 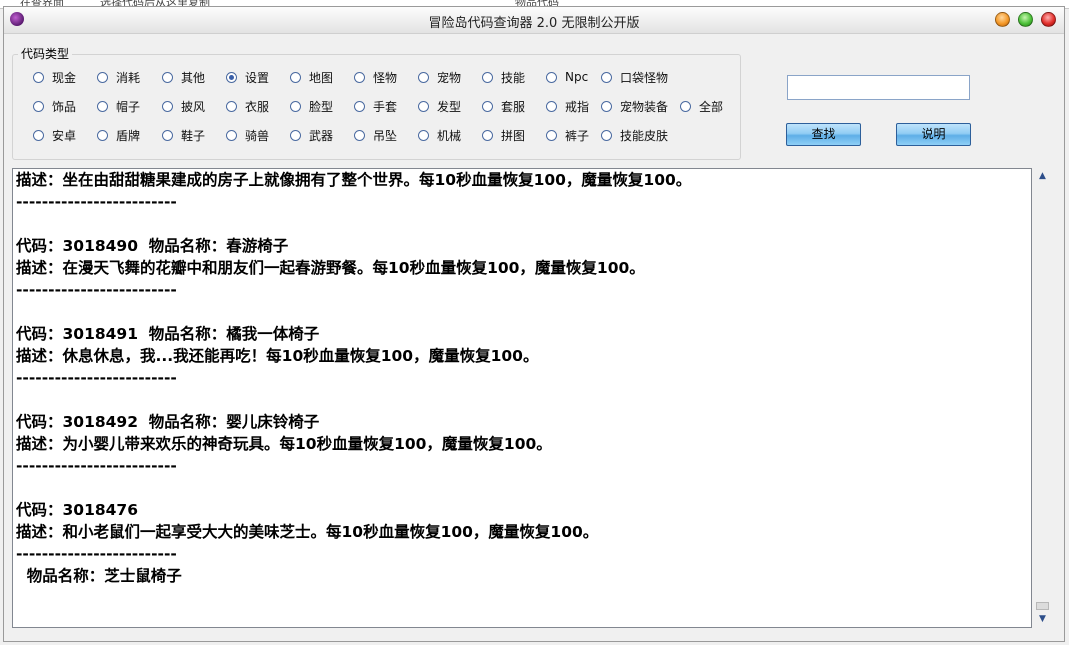 I want to click on radio-option: 消耗, so click(x=118, y=77).